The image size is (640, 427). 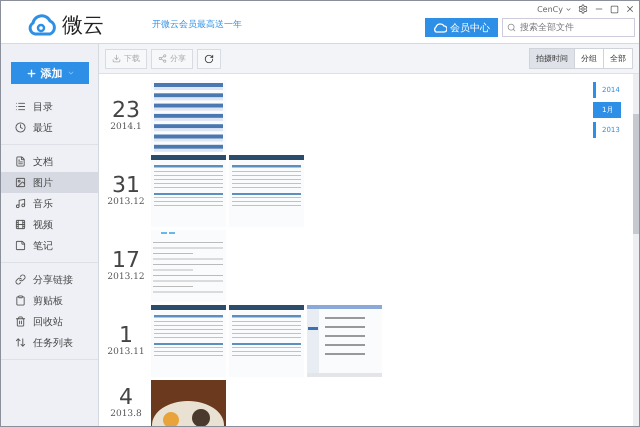 I want to click on user-menu: CenCy, so click(x=554, y=9).